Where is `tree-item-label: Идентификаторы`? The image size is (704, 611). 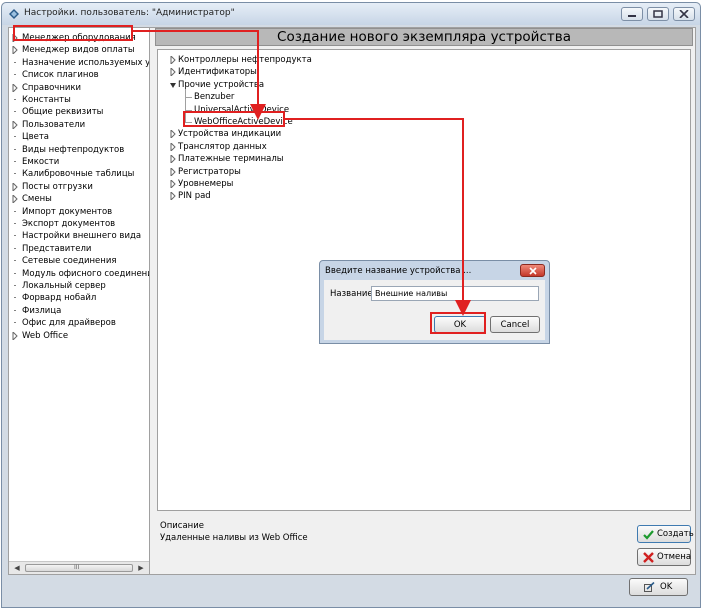 tree-item-label: Идентификаторы is located at coordinates (217, 72).